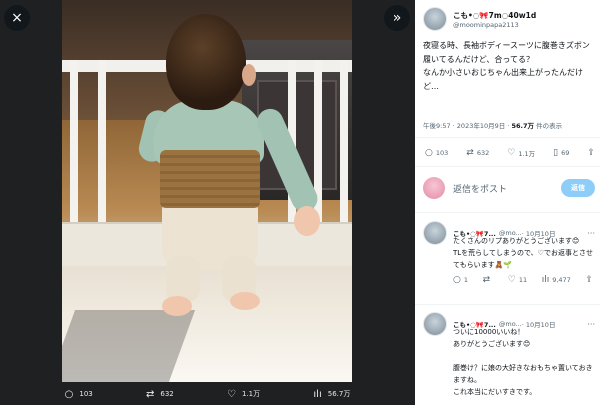  I want to click on expand-panel-button: », so click(397, 18).